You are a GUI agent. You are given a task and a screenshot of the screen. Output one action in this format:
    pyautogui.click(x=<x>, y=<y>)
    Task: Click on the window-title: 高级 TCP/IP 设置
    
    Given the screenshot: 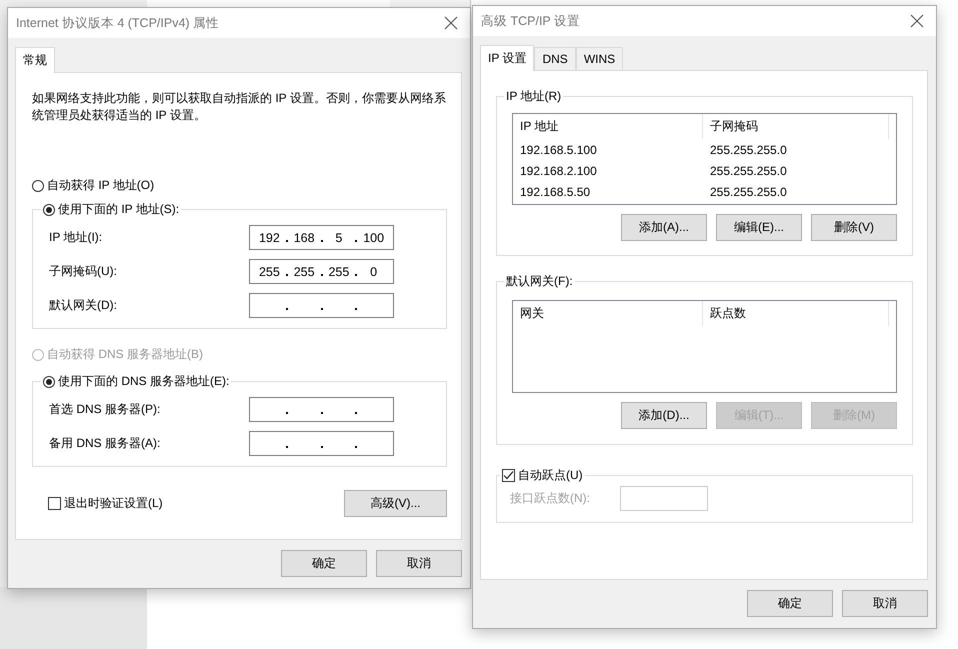 What is the action you would take?
    pyautogui.click(x=530, y=21)
    